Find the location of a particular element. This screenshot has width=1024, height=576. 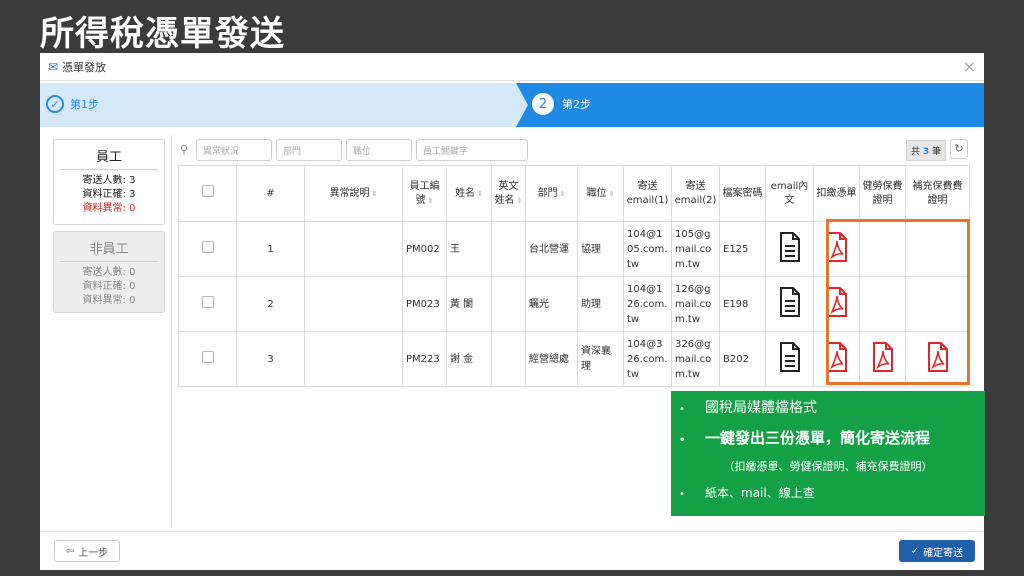

back-icon: ⇦ is located at coordinates (70, 551).